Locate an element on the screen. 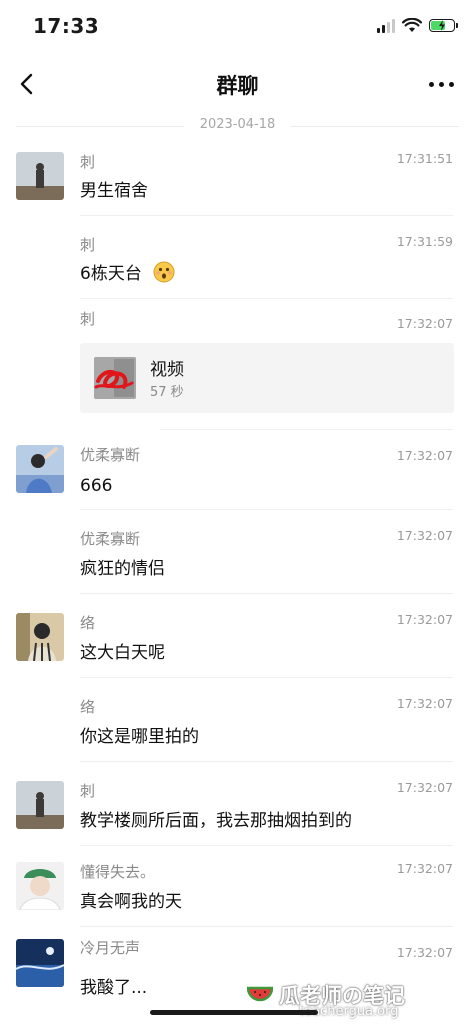  message-item: 络 17:32:07 这大白天呢 is located at coordinates (237, 643).